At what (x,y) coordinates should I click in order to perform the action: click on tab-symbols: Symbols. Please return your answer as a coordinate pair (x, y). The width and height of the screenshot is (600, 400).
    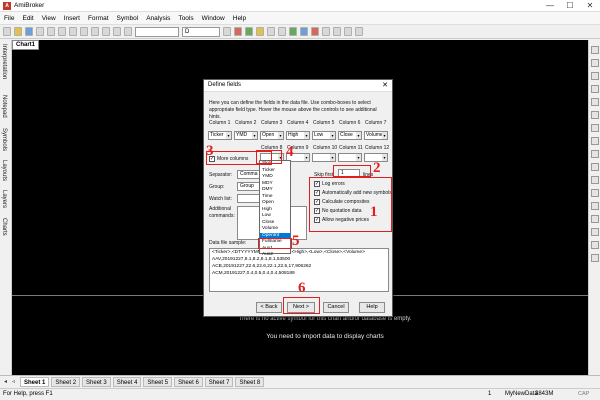
    Looking at the image, I should click on (4, 139).